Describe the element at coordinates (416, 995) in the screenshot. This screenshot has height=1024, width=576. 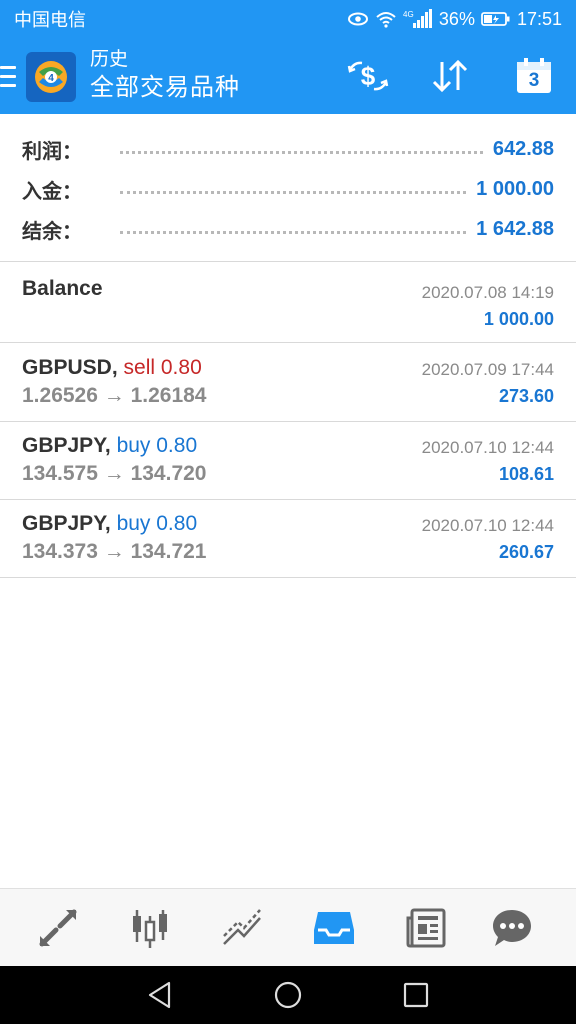
I see `recent-apps-icon` at that location.